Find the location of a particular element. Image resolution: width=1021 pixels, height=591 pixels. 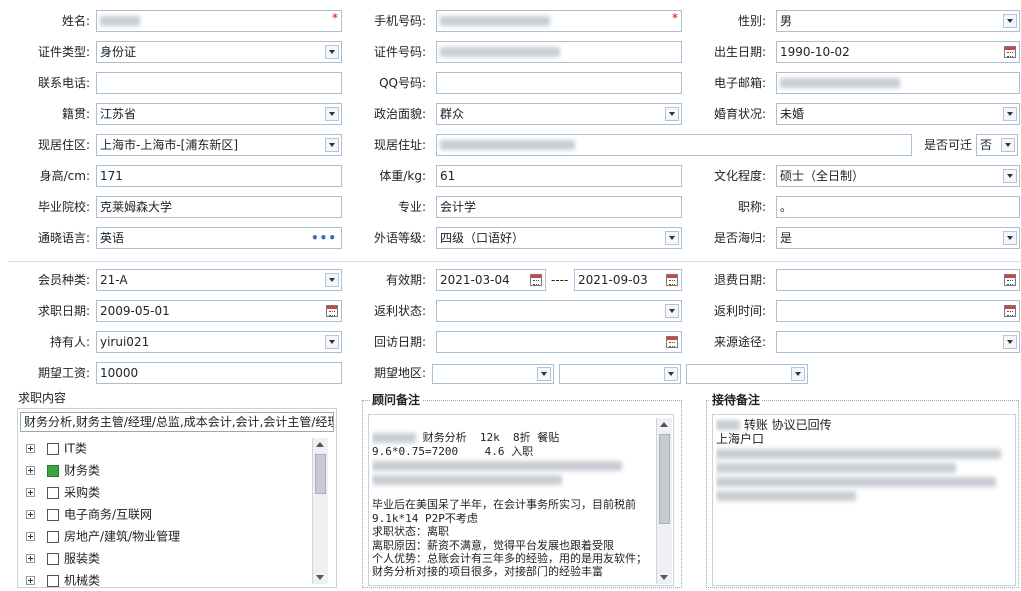

email-field is located at coordinates (898, 83).